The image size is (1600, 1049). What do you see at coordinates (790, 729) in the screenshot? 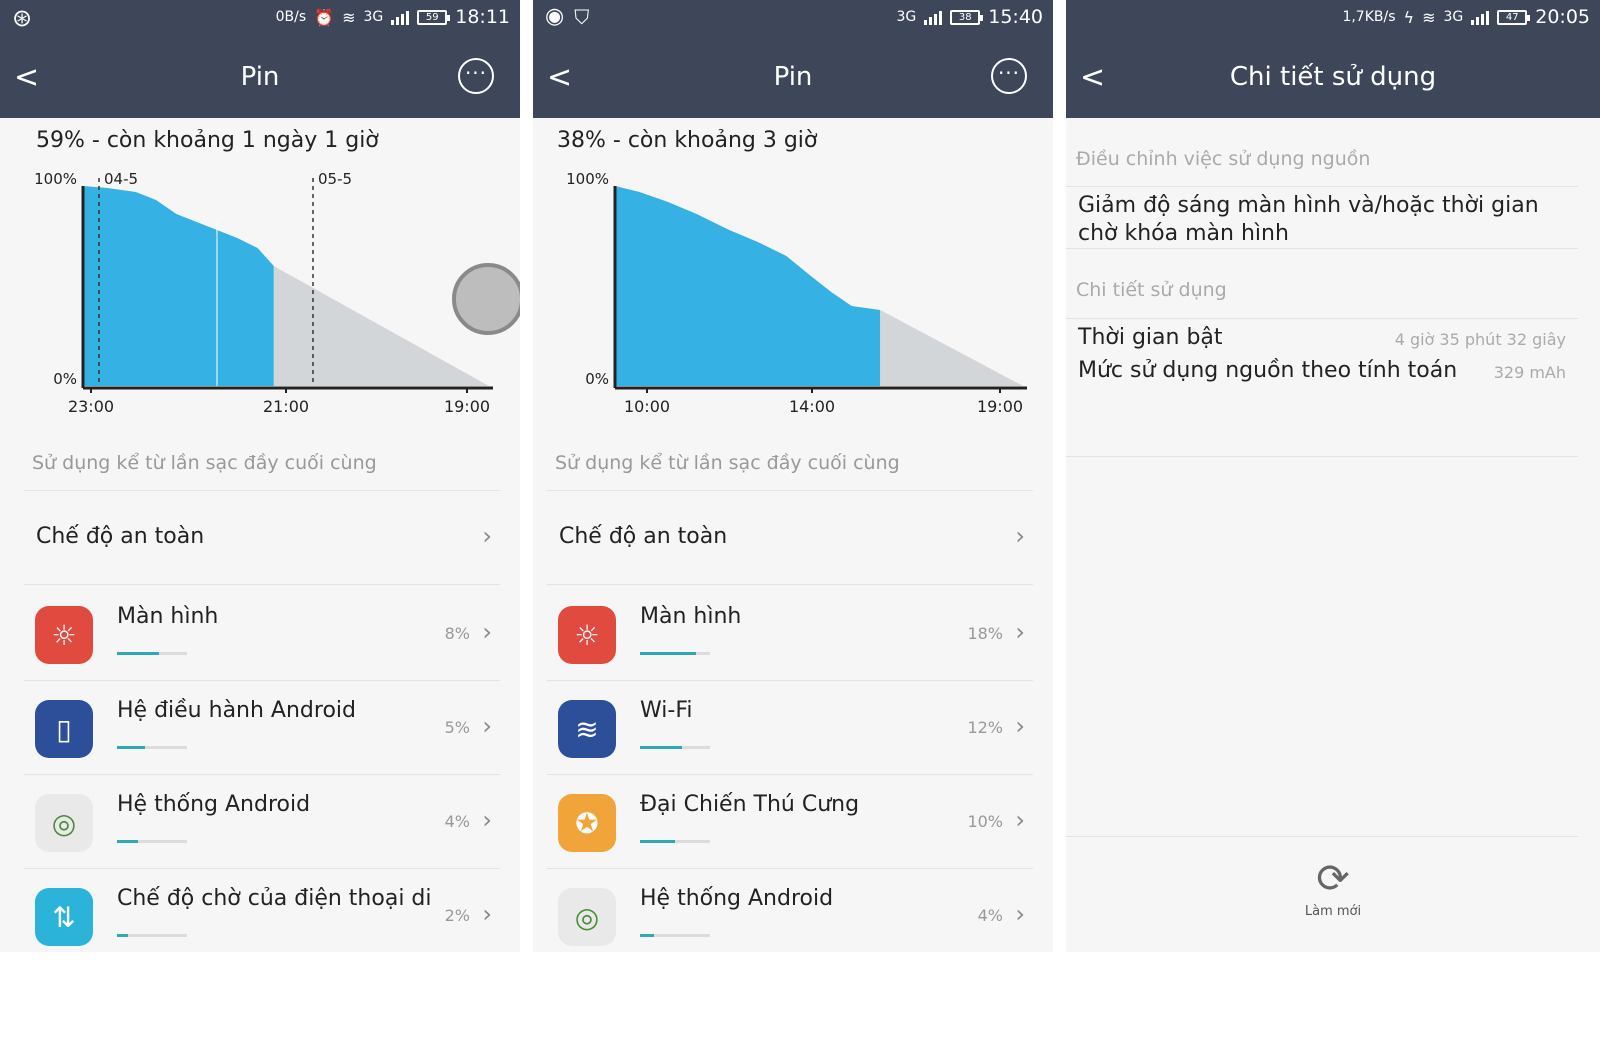
I see `usage-list-item: ≋ Wi-Fi 12% ›` at bounding box center [790, 729].